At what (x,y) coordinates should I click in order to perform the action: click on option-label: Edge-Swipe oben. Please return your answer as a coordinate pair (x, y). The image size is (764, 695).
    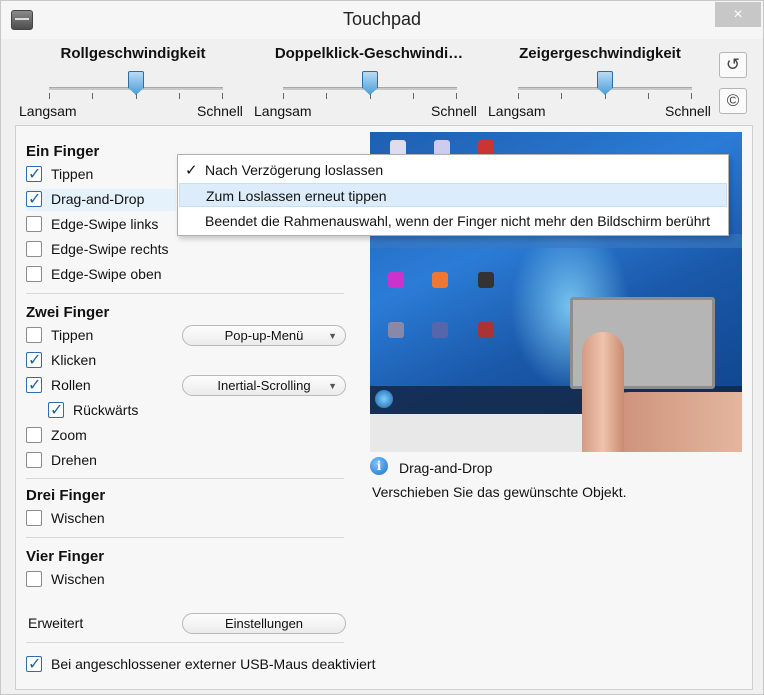
    Looking at the image, I should click on (106, 274).